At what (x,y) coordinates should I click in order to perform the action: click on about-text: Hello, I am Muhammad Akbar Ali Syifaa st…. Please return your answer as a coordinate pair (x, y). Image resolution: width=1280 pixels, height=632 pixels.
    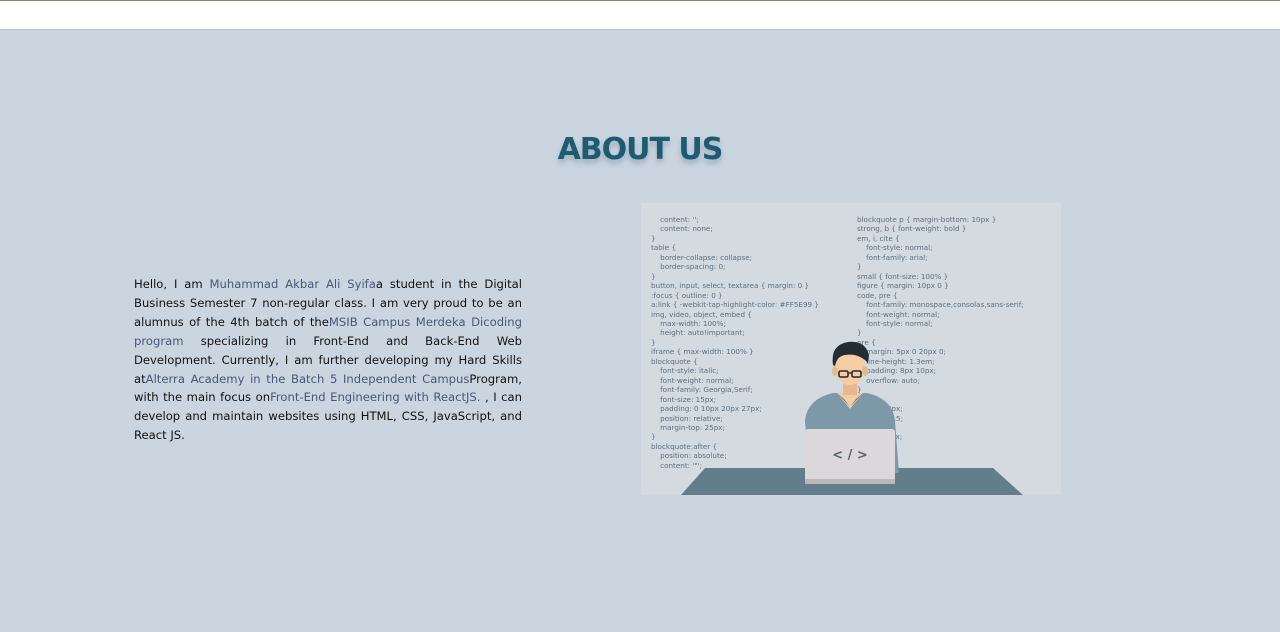
    Looking at the image, I should click on (328, 360).